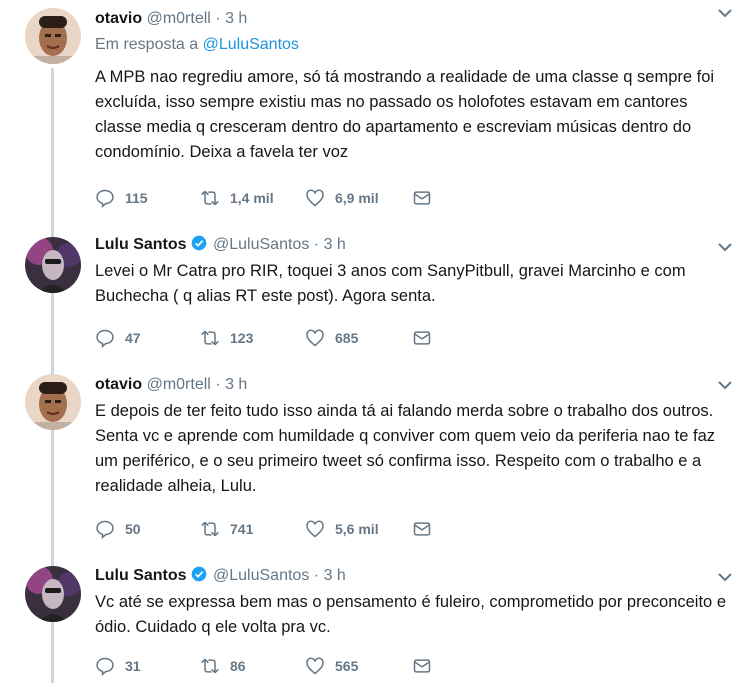 The width and height of the screenshot is (750, 683). I want to click on reply-count: 115, so click(136, 198).